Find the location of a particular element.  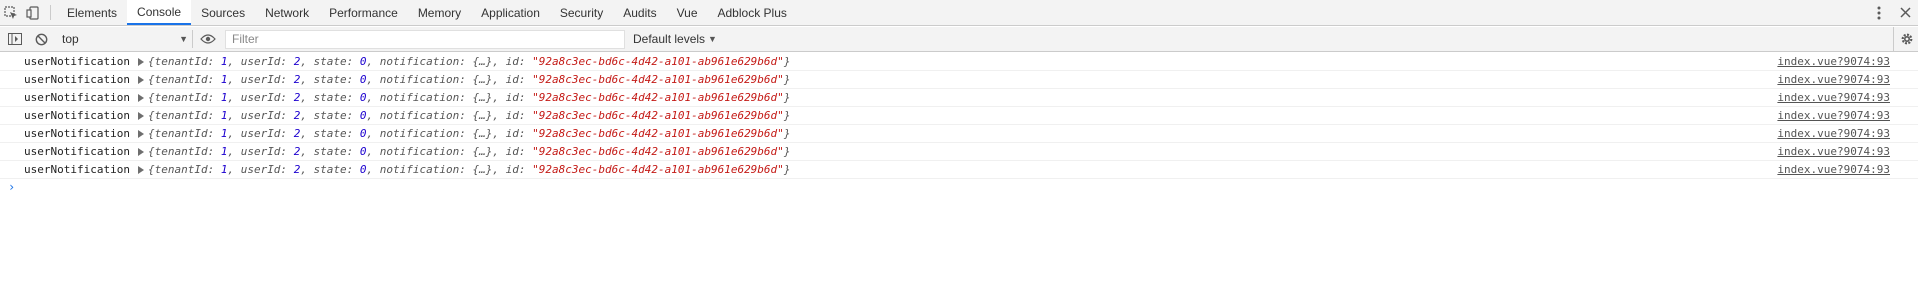

kebab-menu-icon is located at coordinates (1879, 13).